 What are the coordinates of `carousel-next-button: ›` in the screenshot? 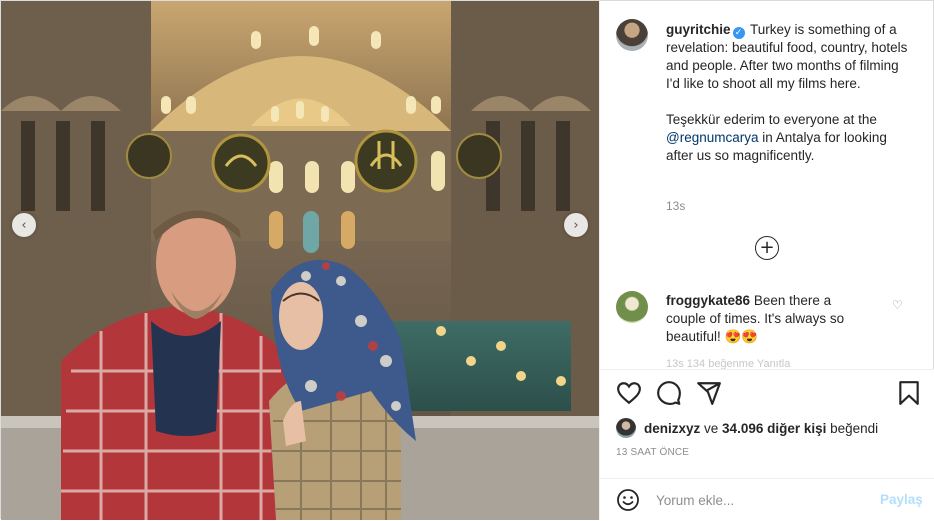 It's located at (576, 225).